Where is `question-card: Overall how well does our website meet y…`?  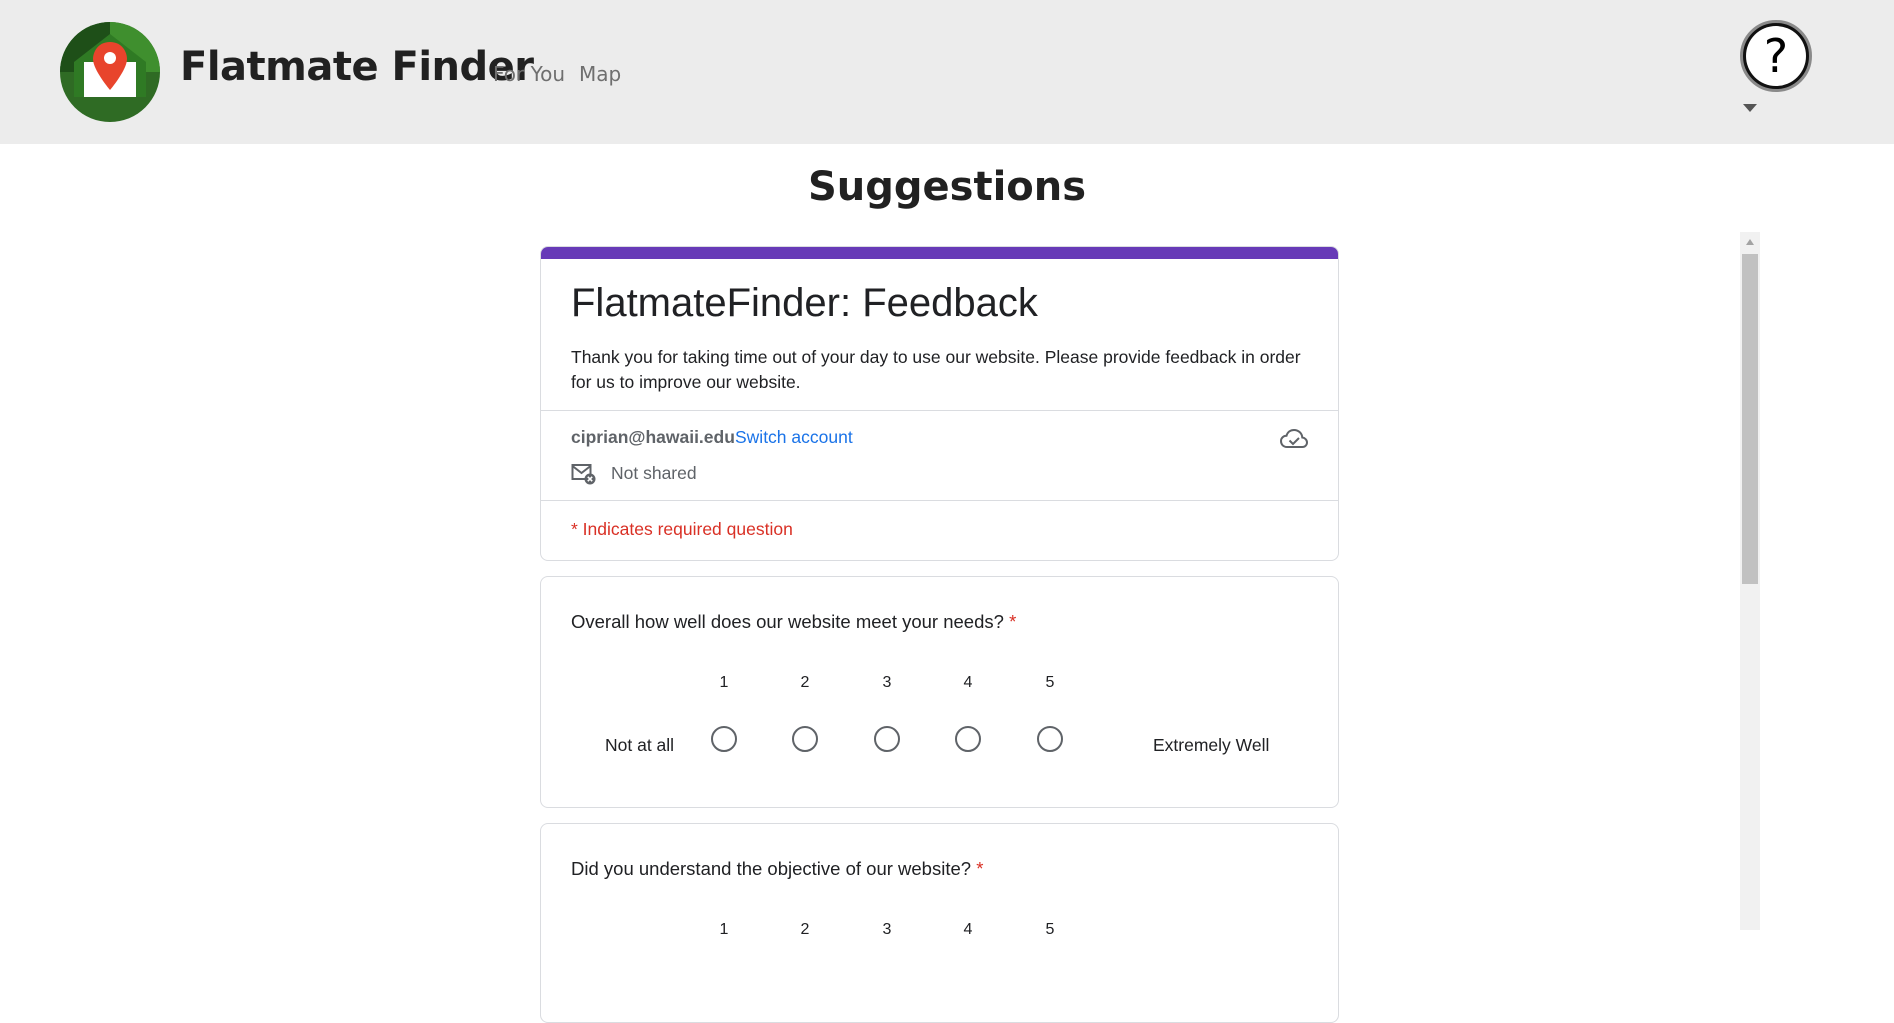
question-card: Overall how well does our website meet y… is located at coordinates (939, 692).